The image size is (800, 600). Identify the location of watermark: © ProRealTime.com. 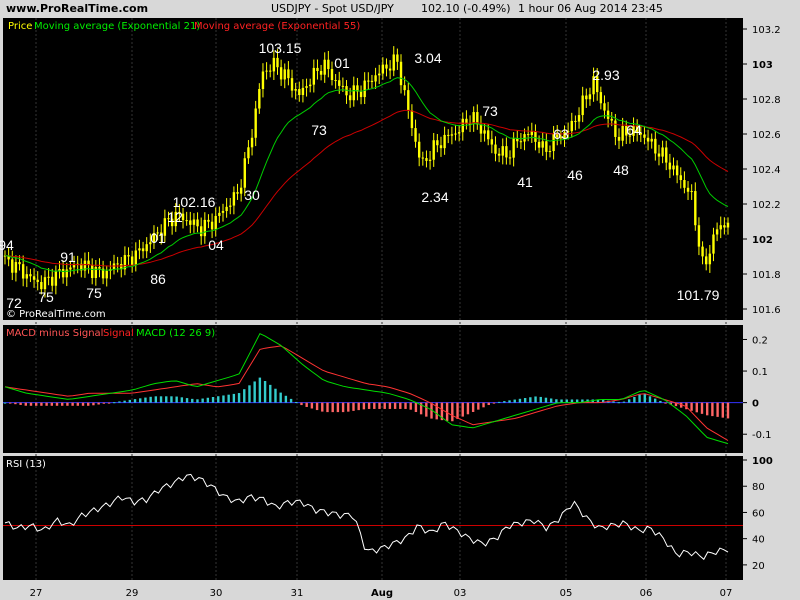
(56, 314).